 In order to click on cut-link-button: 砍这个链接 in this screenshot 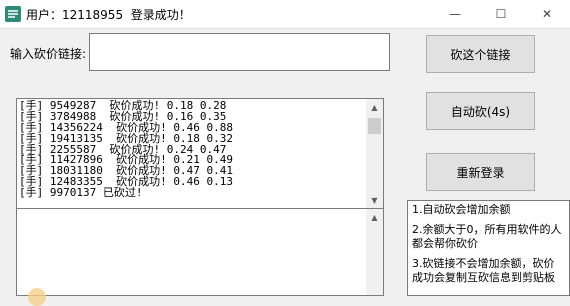, I will do `click(480, 54)`.